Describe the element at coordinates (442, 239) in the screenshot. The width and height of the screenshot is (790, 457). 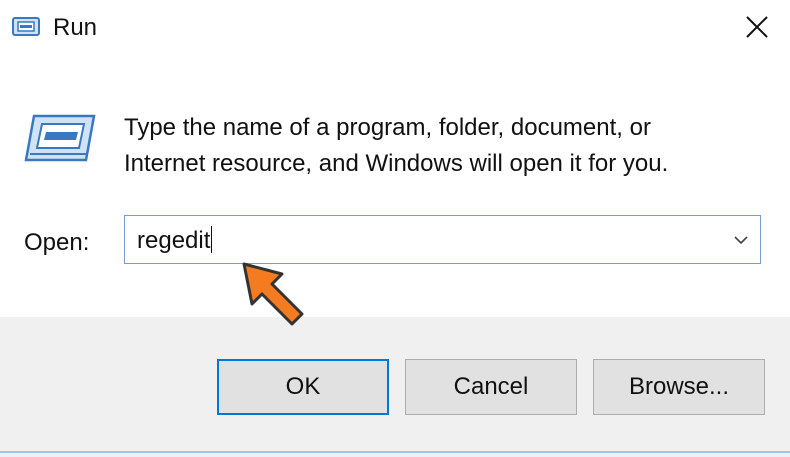
I see `open-combobox: regedit` at that location.